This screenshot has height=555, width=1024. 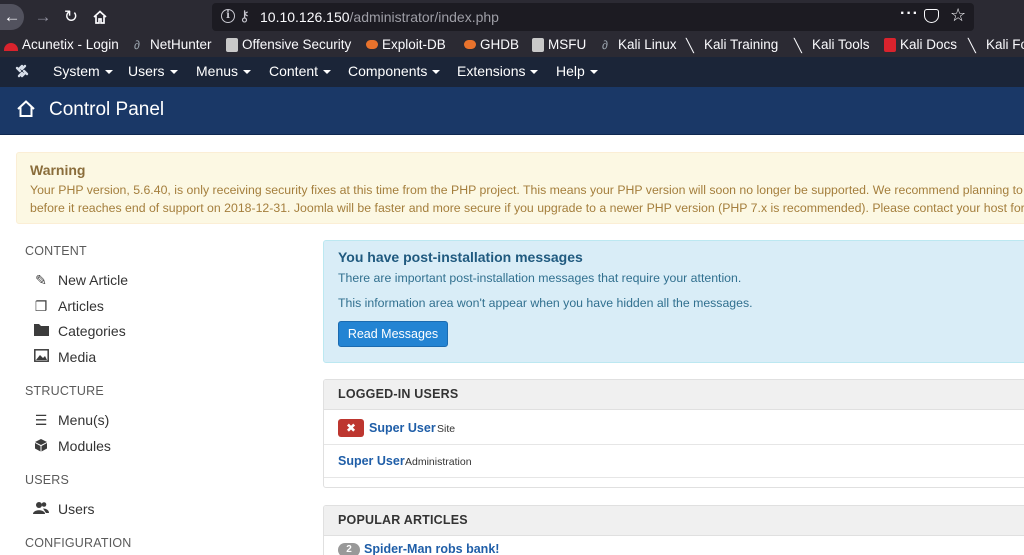 I want to click on pencil-icon: ✎, so click(x=41, y=280).